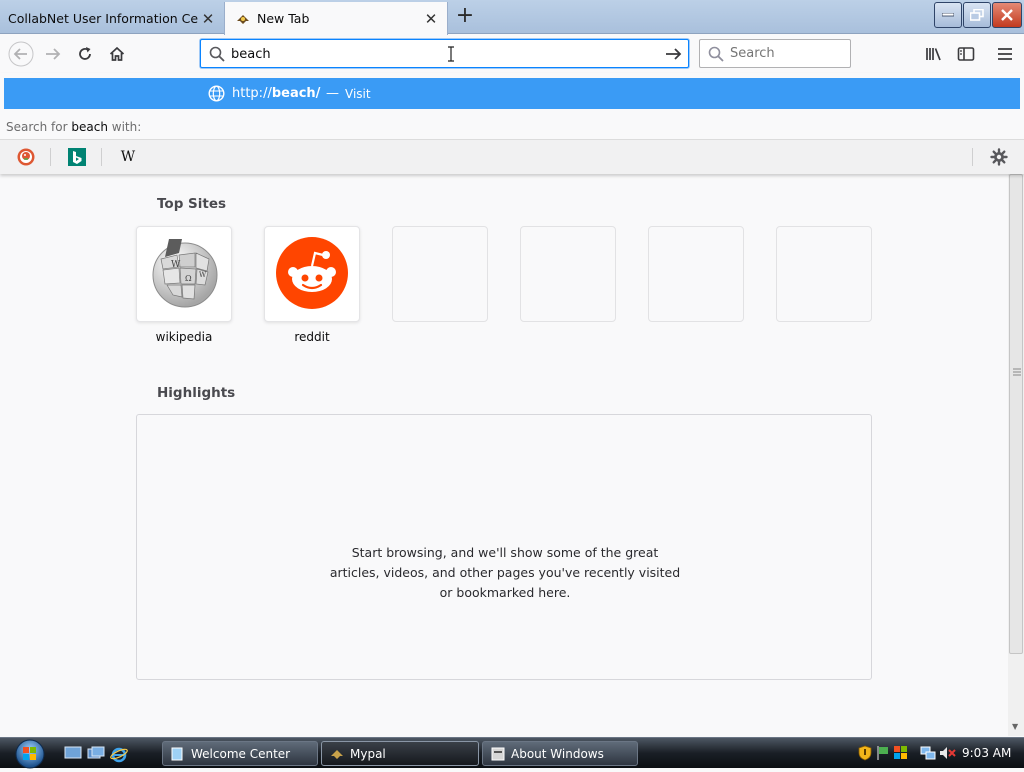  I want to click on tab-label: CollabNet User Information Center, so click(103, 18).